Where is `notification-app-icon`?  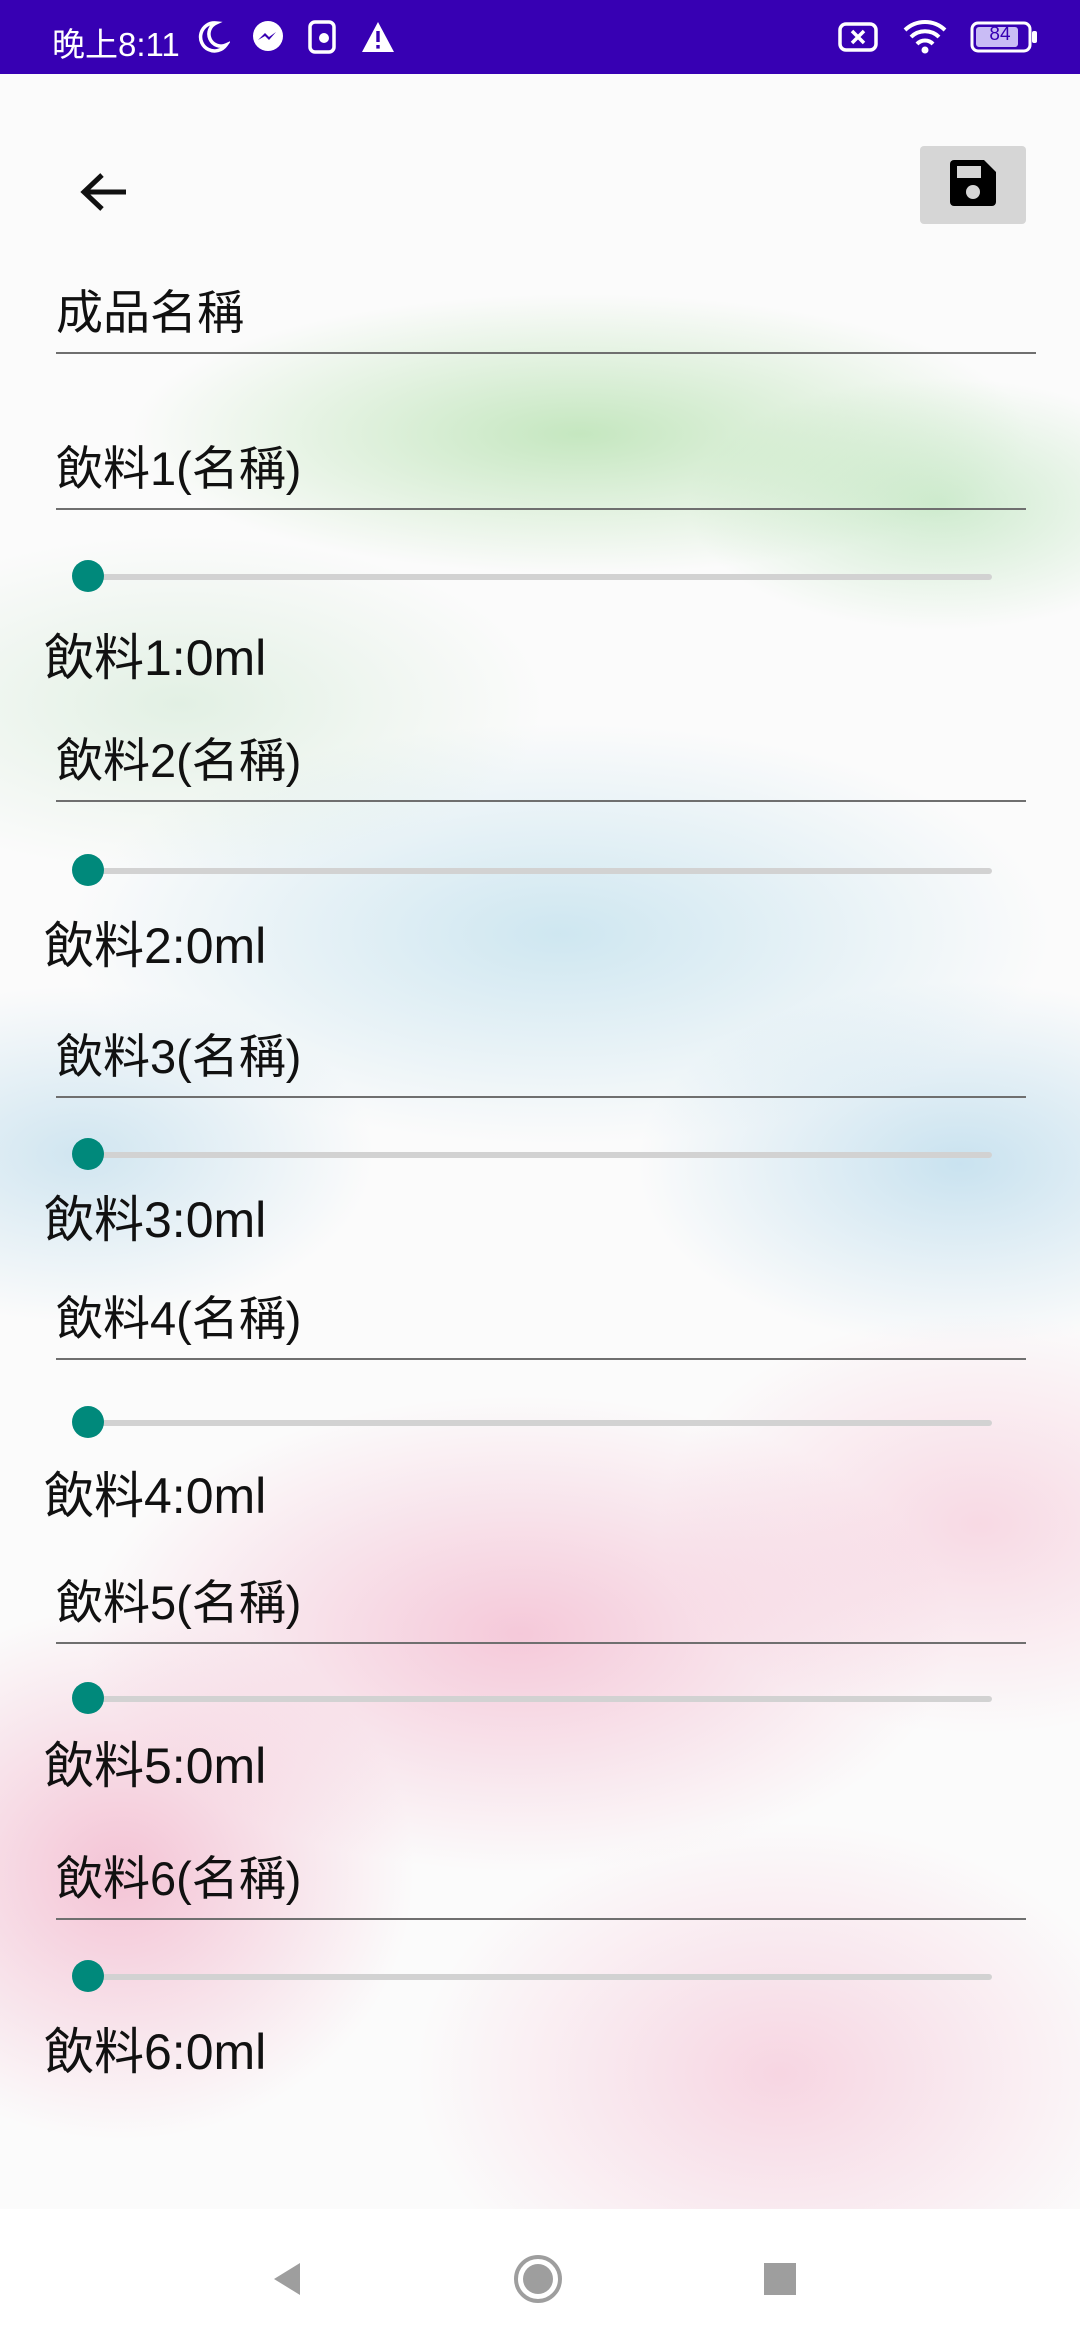
notification-app-icon is located at coordinates (323, 37).